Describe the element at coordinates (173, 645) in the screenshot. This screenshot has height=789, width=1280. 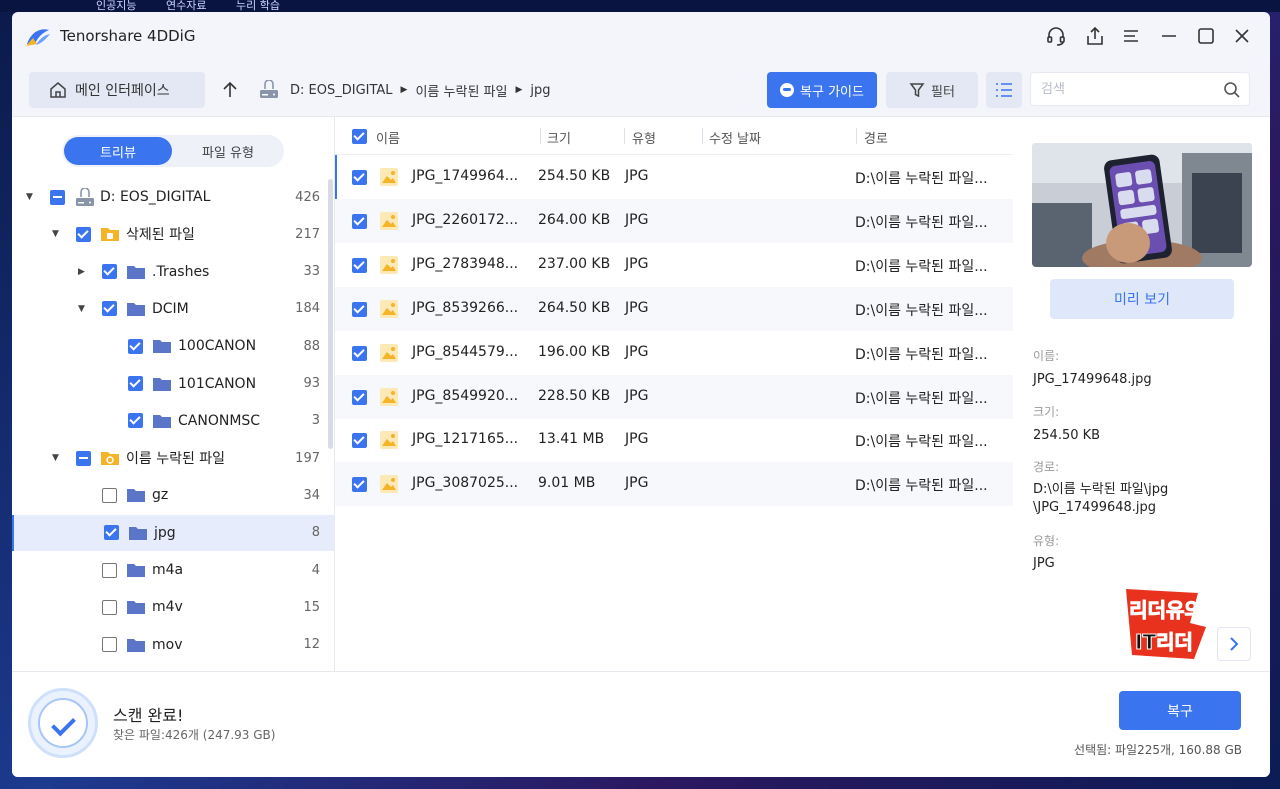
I see `tree-item: mov 12` at that location.